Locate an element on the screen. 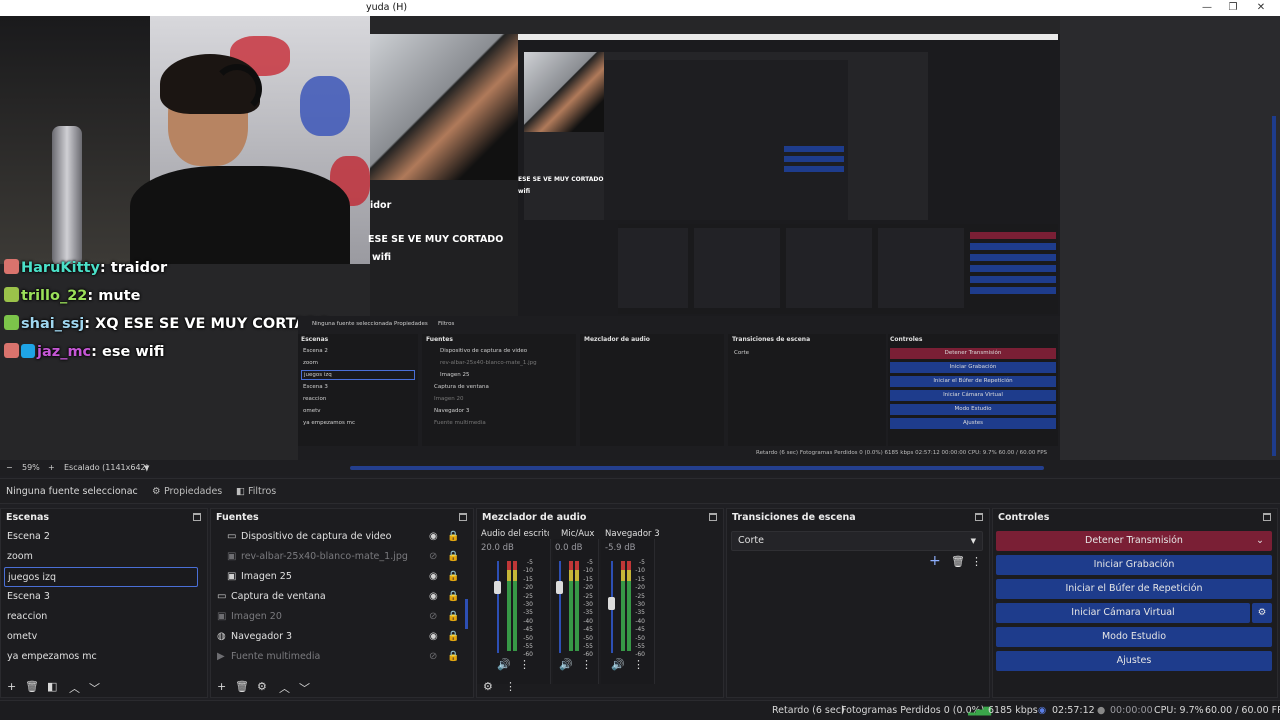  start-virtual-camera-button: Iniciar Cámara Virtual is located at coordinates (1123, 613).